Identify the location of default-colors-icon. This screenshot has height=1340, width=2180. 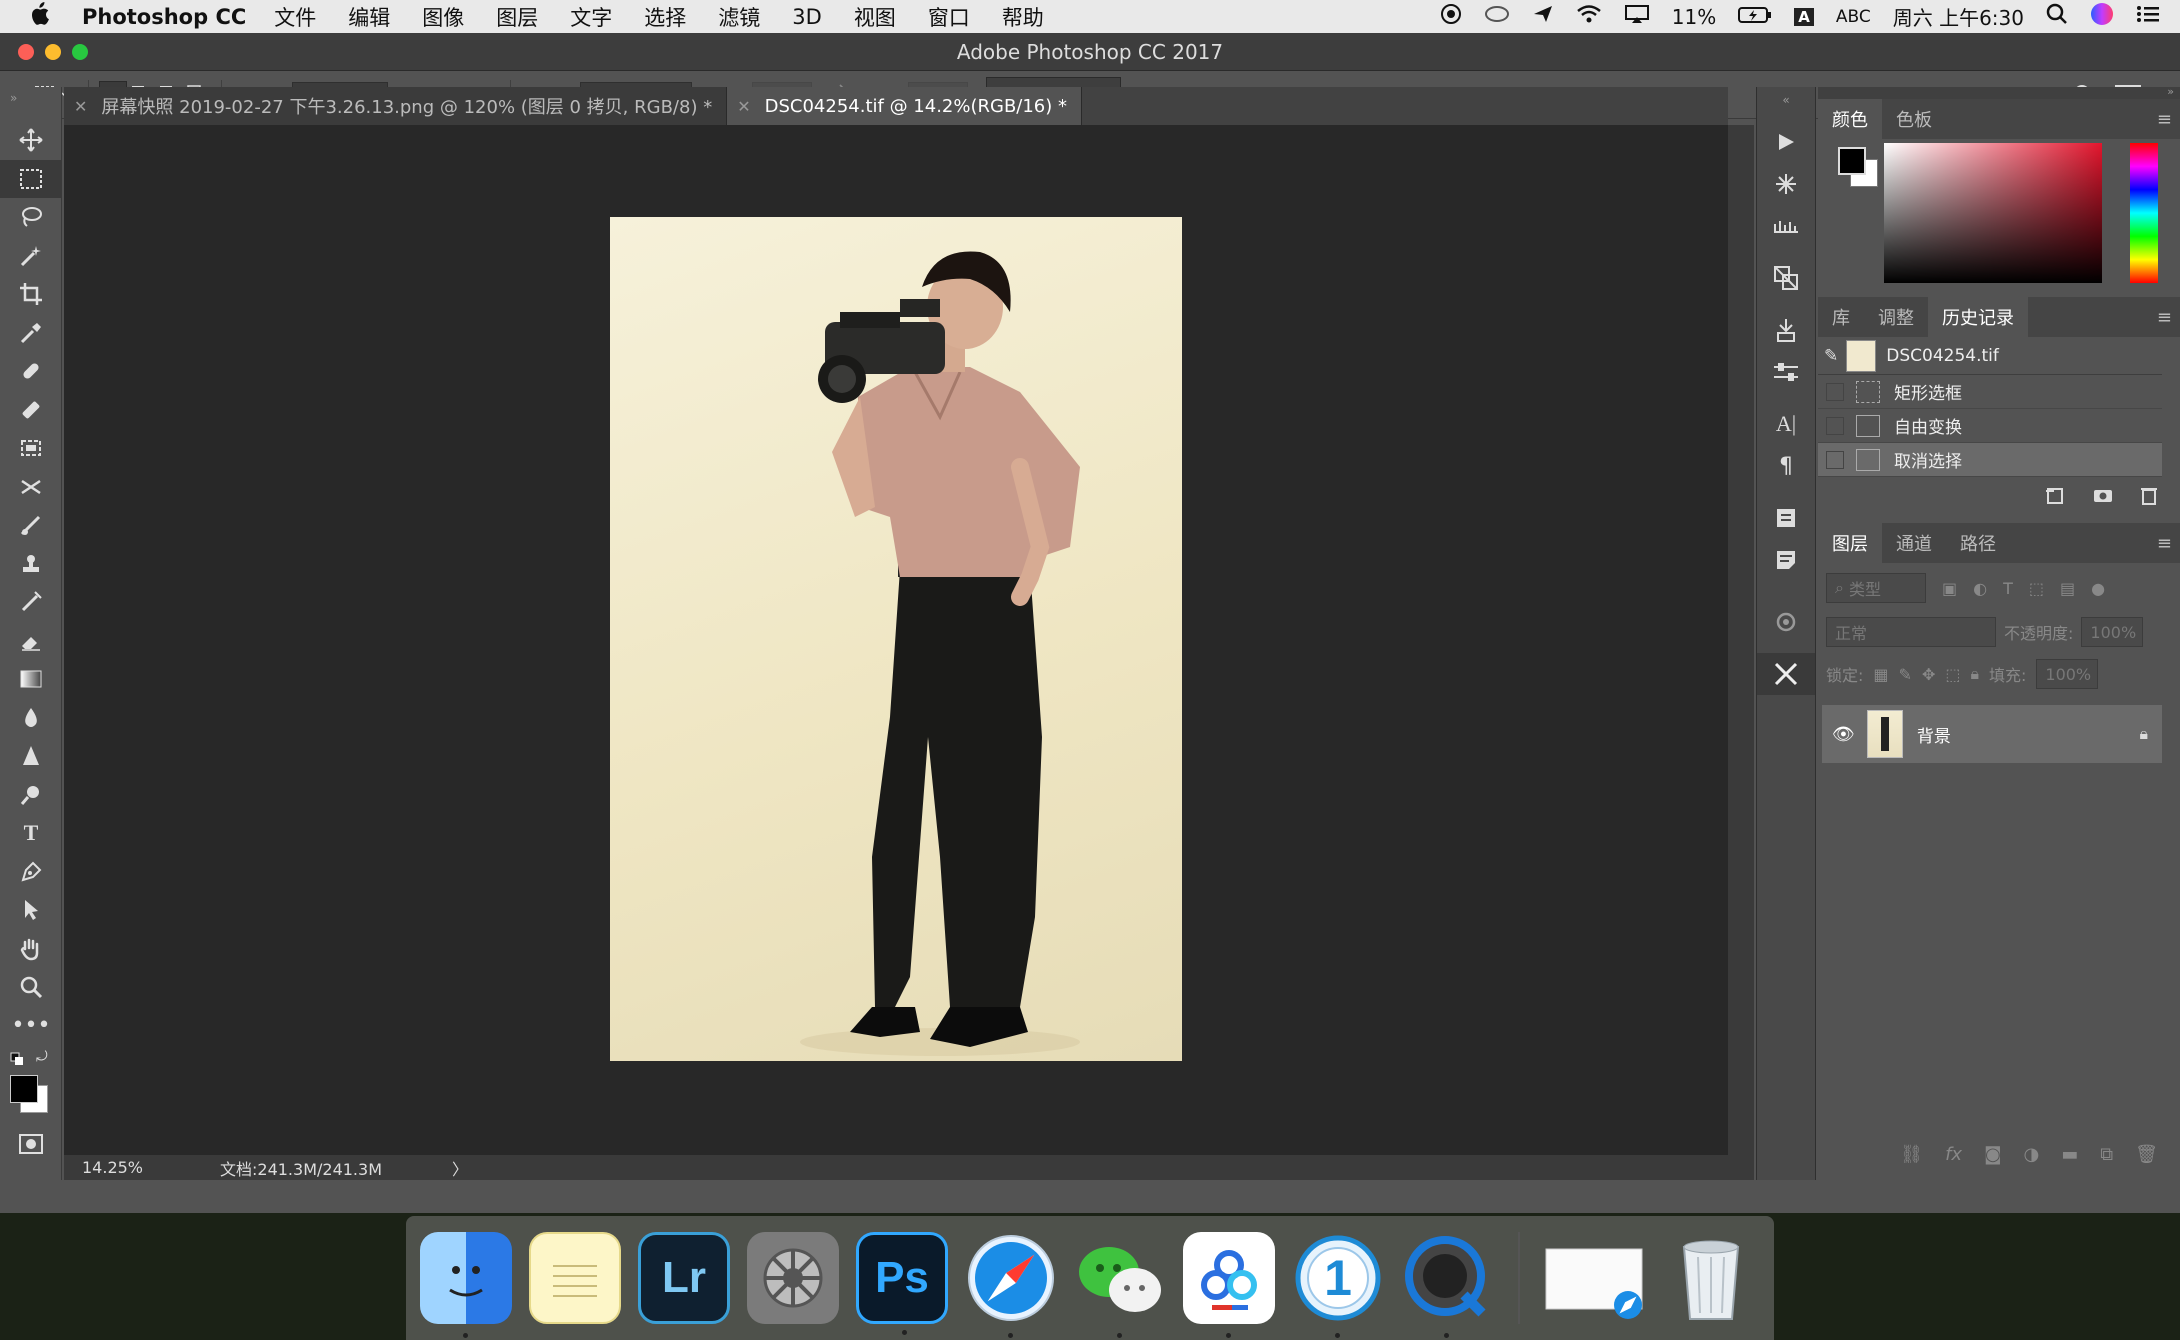
(17, 1060).